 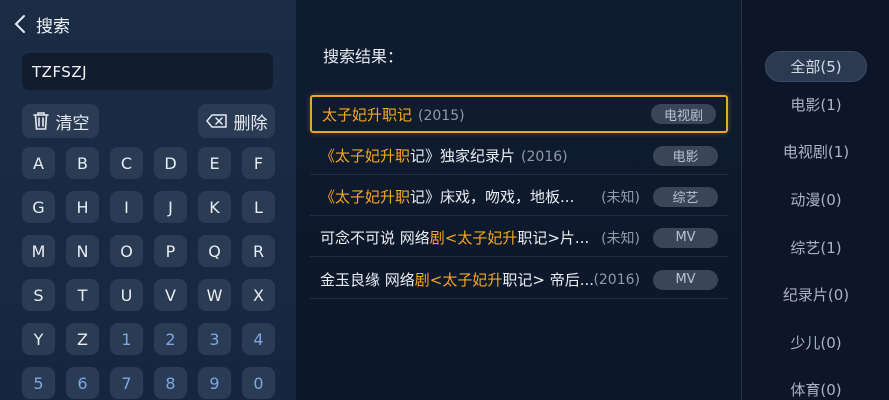 I want to click on key-9: 9, so click(x=214, y=383).